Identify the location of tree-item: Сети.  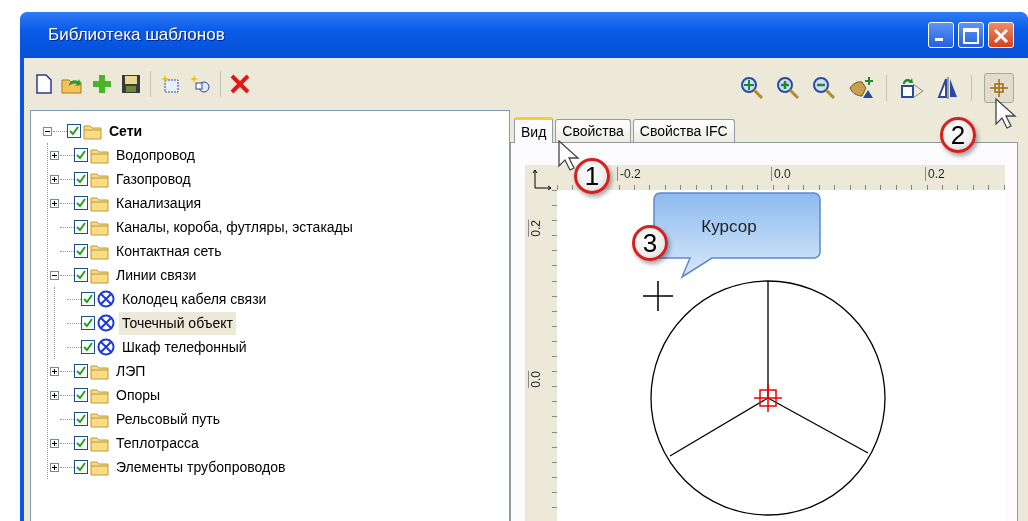
(126, 131).